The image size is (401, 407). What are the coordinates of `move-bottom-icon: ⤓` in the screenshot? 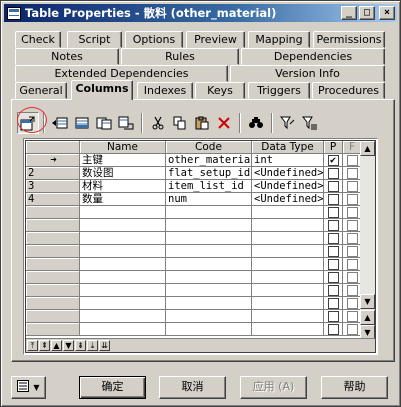 It's located at (92, 345).